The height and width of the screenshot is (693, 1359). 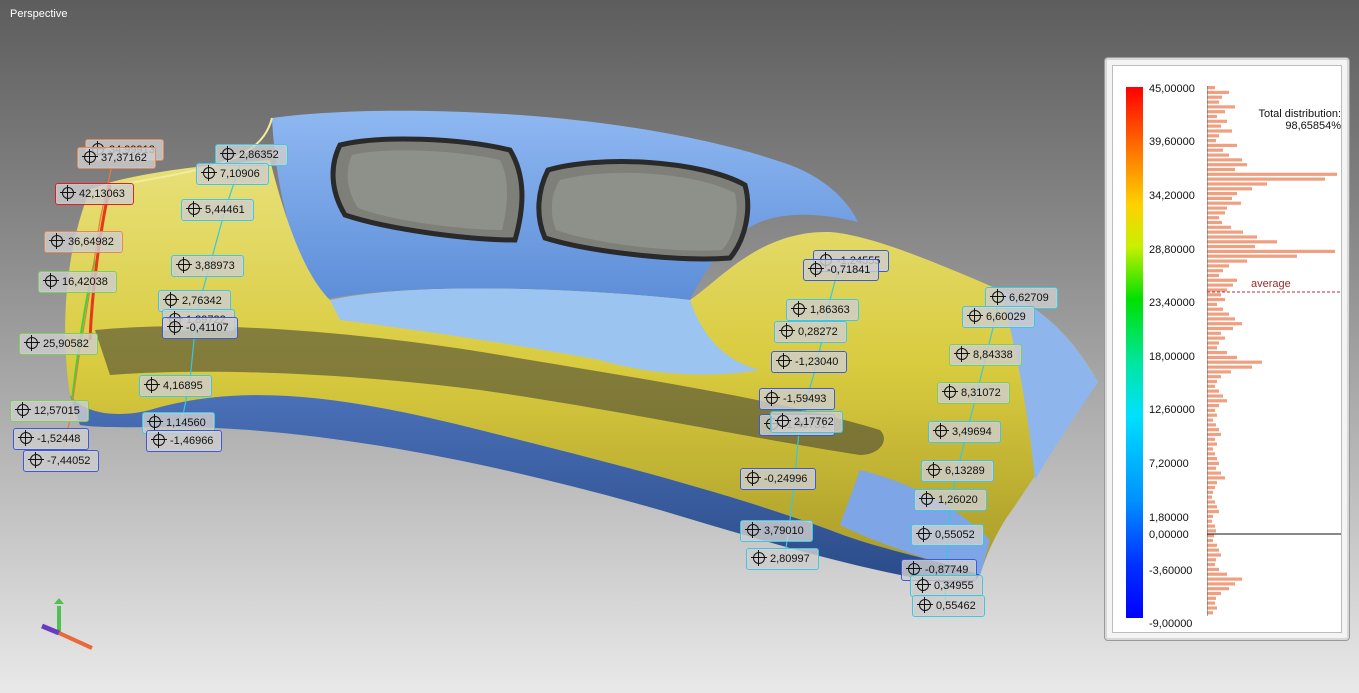 What do you see at coordinates (1172, 410) in the screenshot?
I see `scale-tick-label: 12,60000` at bounding box center [1172, 410].